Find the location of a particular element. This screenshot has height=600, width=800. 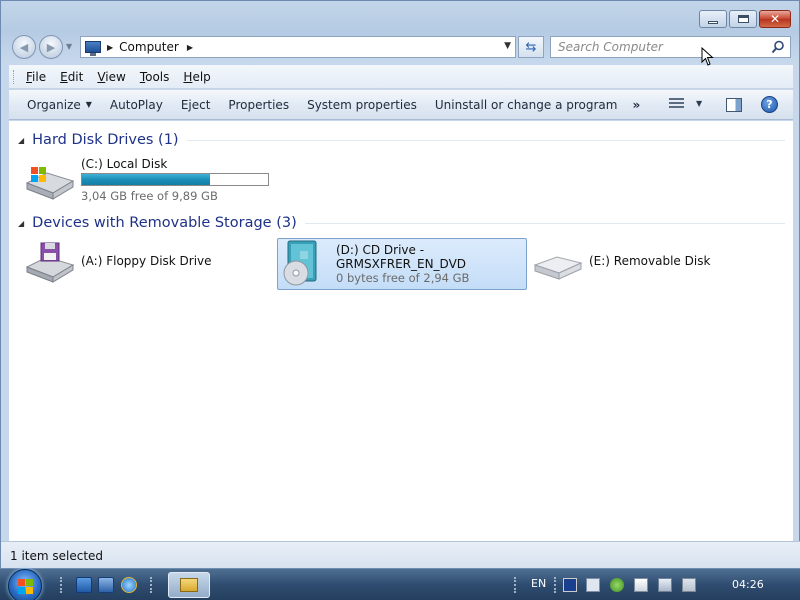

disk-usage-bar is located at coordinates (175, 179).